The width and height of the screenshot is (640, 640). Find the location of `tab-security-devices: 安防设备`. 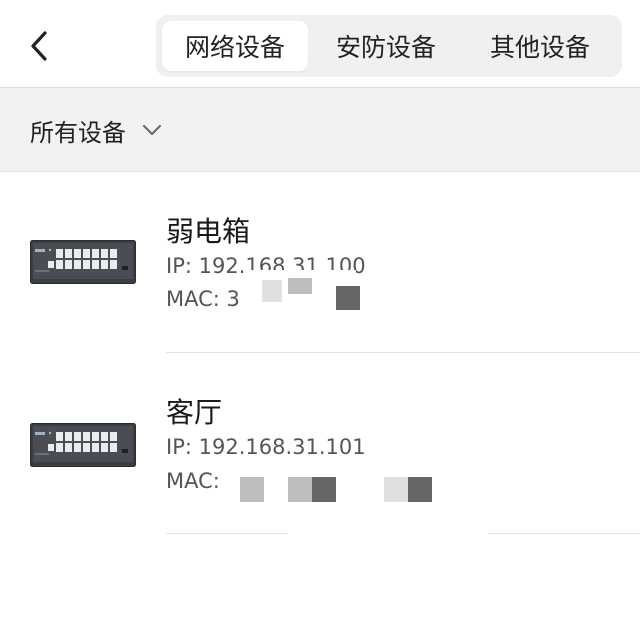

tab-security-devices: 安防设备 is located at coordinates (386, 46).